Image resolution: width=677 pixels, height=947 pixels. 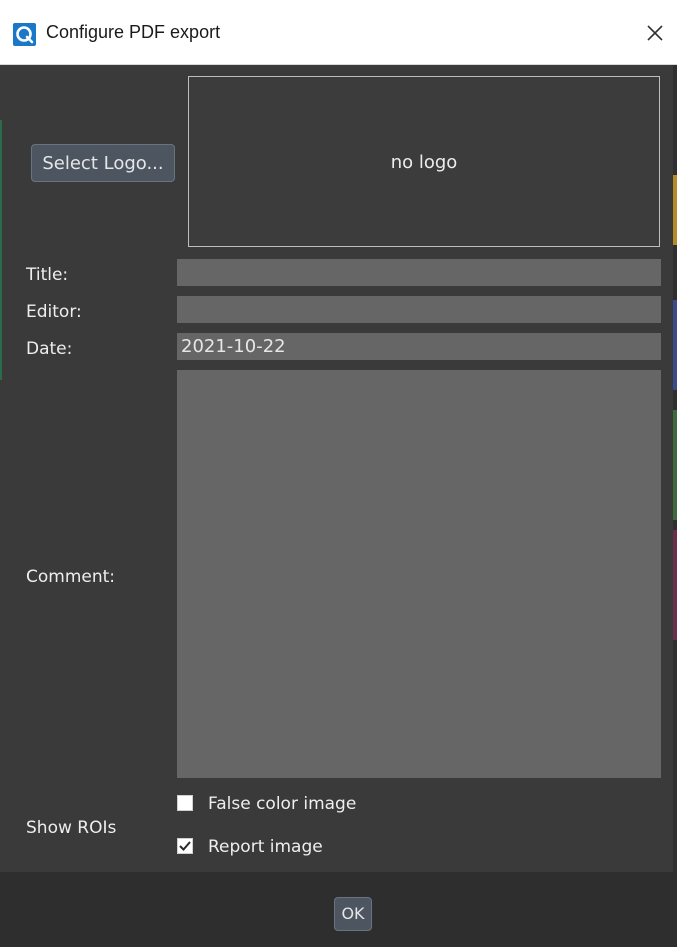 What do you see at coordinates (265, 847) in the screenshot?
I see `report-image-label: Report image` at bounding box center [265, 847].